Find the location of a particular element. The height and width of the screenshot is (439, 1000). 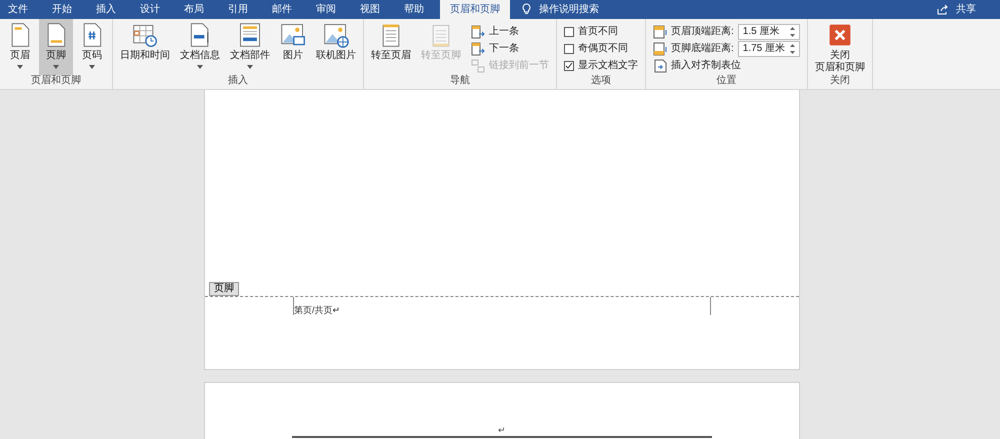

close-icon is located at coordinates (839, 35).